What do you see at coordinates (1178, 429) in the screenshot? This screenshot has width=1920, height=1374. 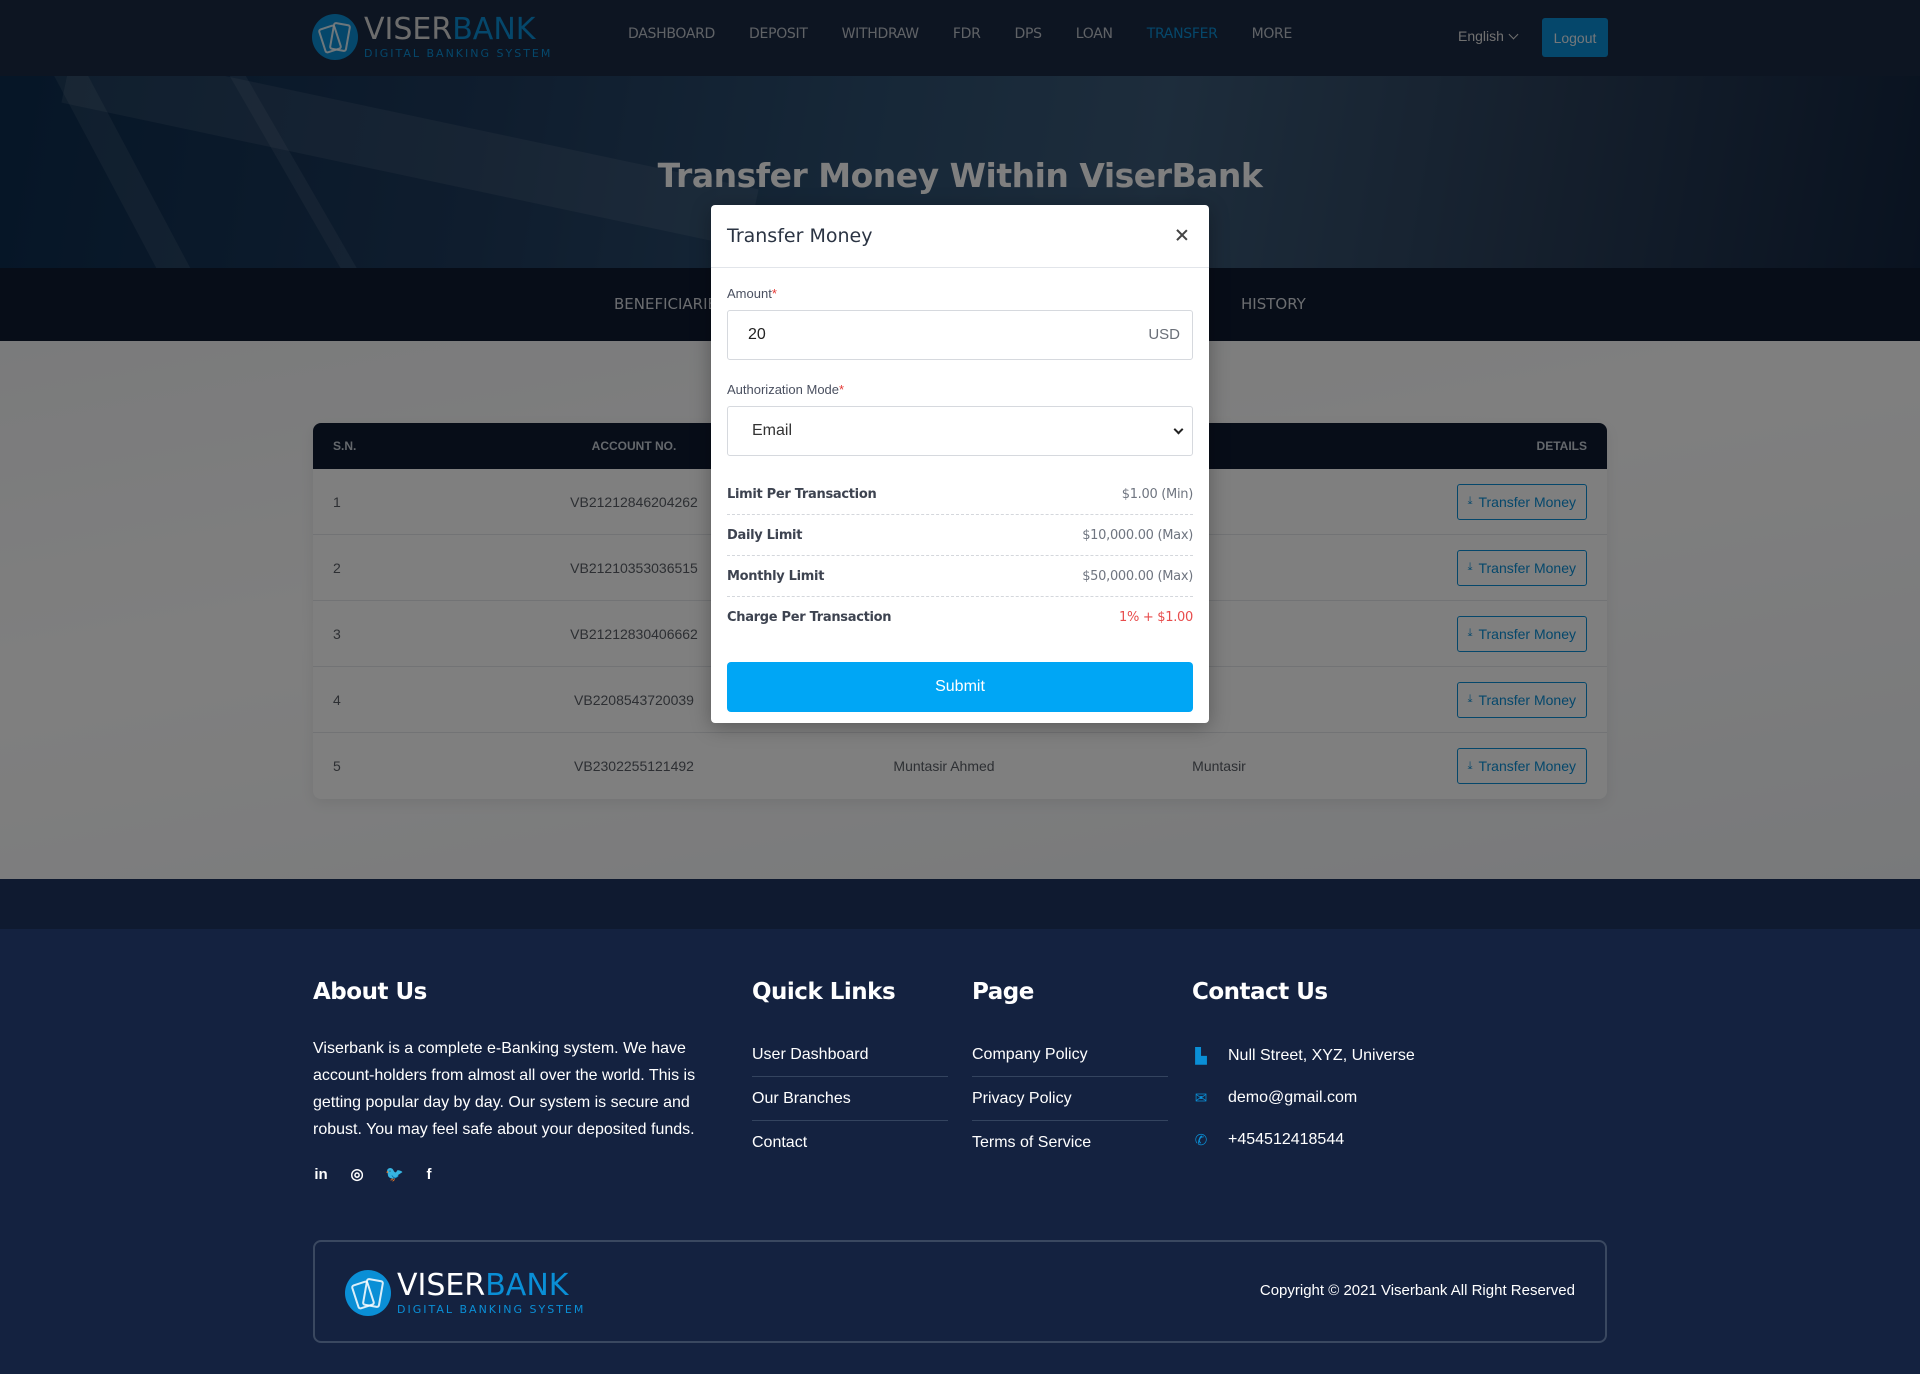 I see `chevron-down-icon` at bounding box center [1178, 429].